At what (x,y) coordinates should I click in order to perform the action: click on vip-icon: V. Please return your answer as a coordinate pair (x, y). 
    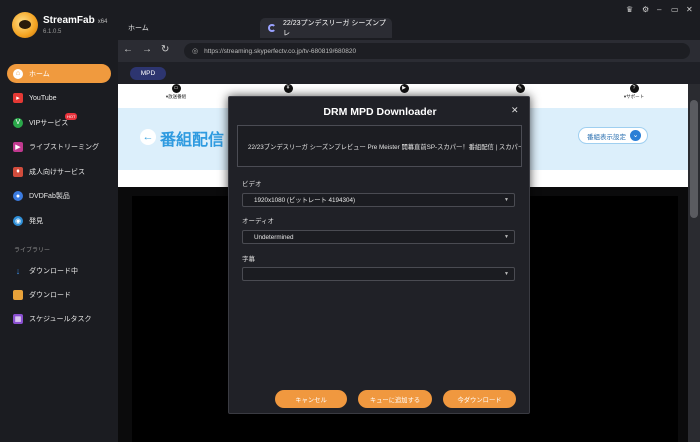
    Looking at the image, I should click on (18, 122).